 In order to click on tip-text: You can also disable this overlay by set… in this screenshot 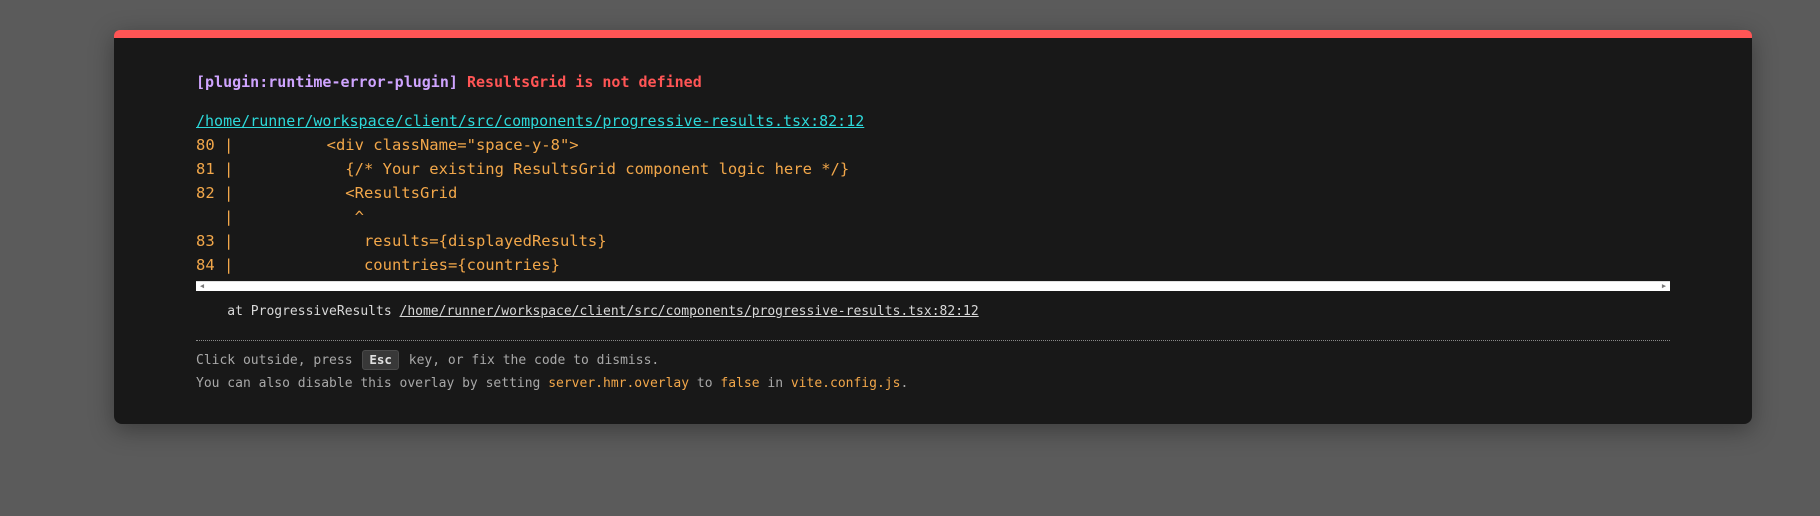, I will do `click(372, 383)`.